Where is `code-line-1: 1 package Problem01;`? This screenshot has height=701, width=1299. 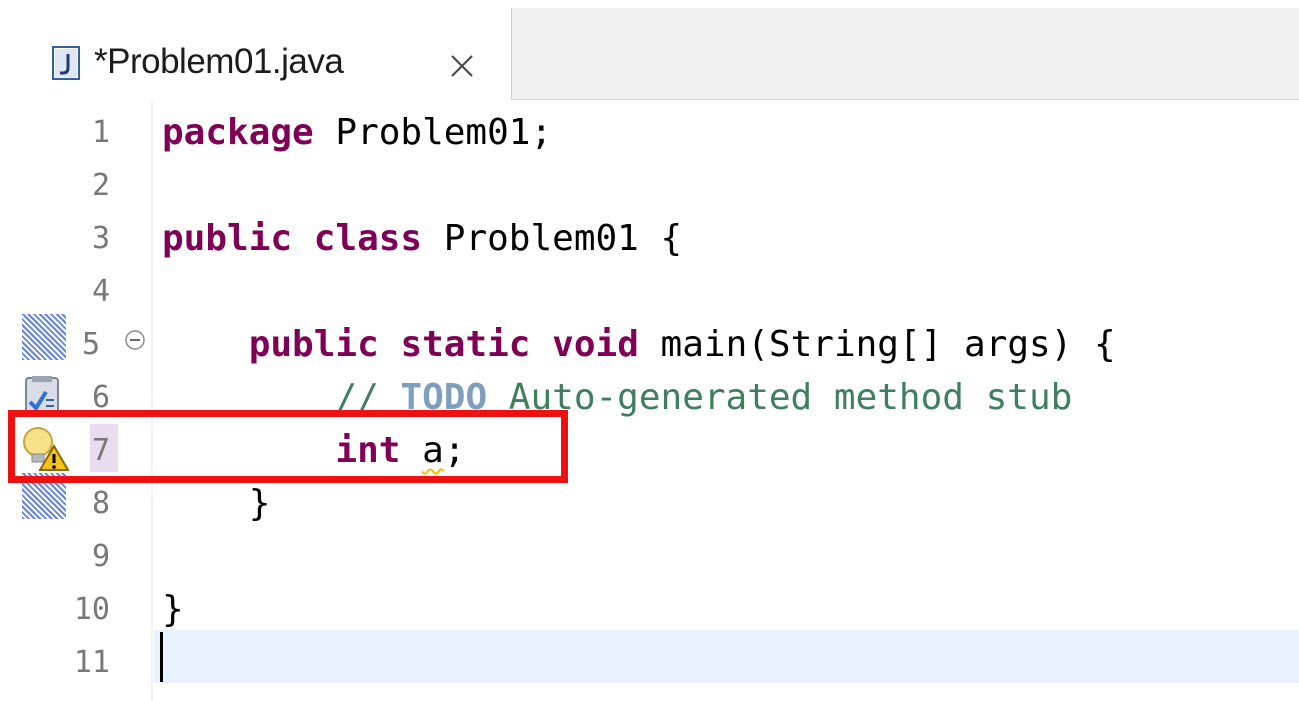
code-line-1: 1 package Problem01; is located at coordinates (649, 132).